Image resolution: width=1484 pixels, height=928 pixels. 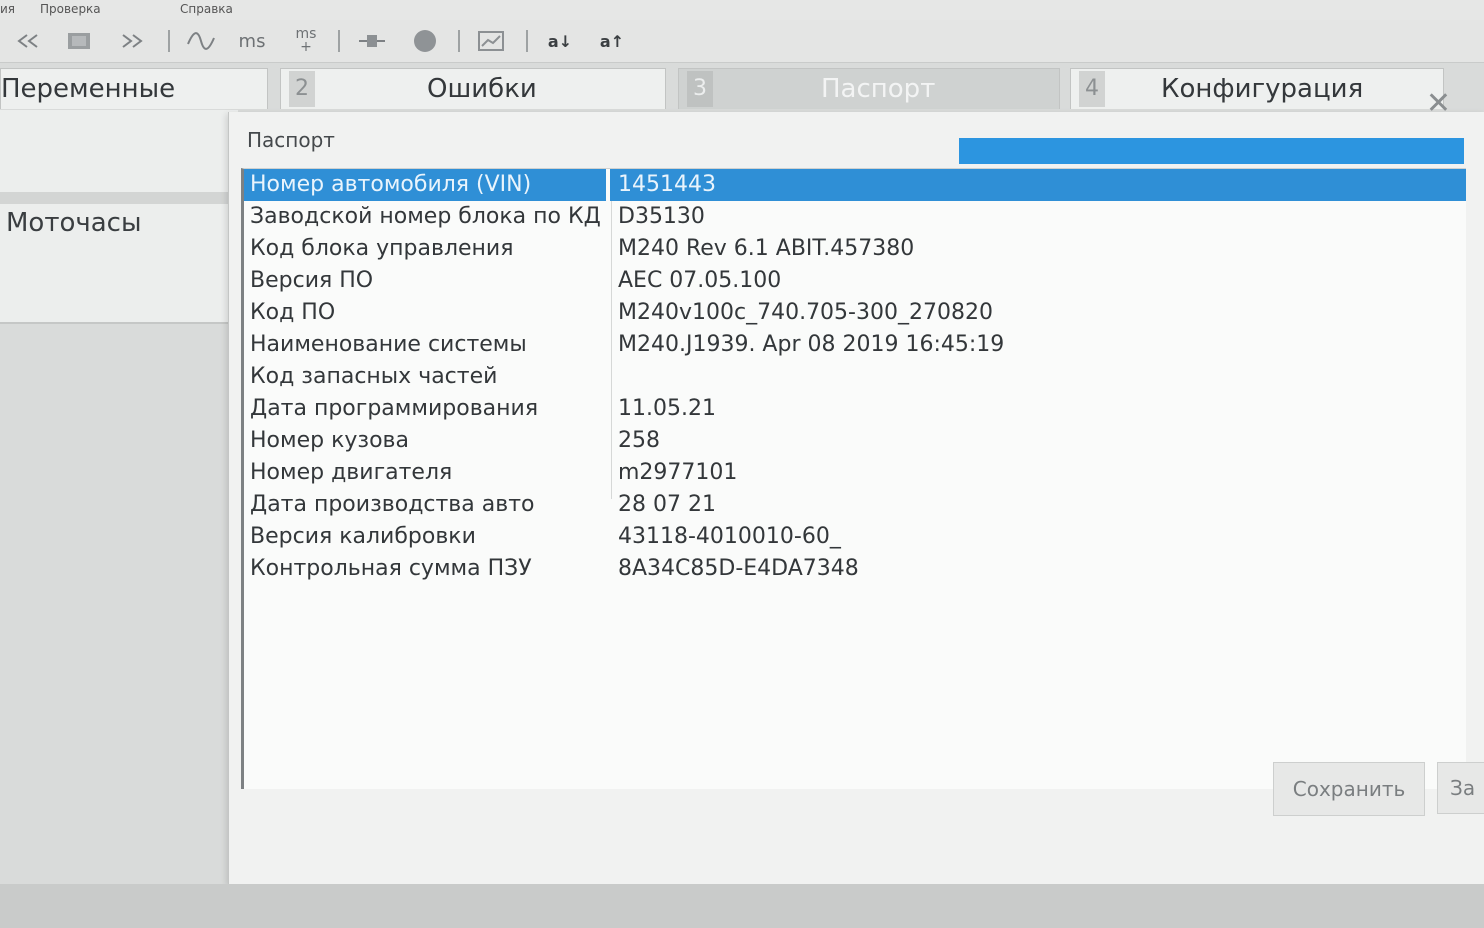 What do you see at coordinates (388, 344) in the screenshot?
I see `row-key: Наименование системы` at bounding box center [388, 344].